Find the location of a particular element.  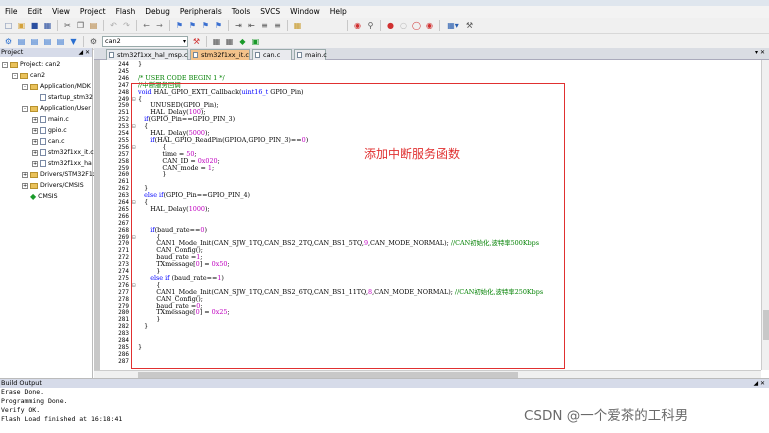

manage-rte-icon: ◆ is located at coordinates (242, 41).